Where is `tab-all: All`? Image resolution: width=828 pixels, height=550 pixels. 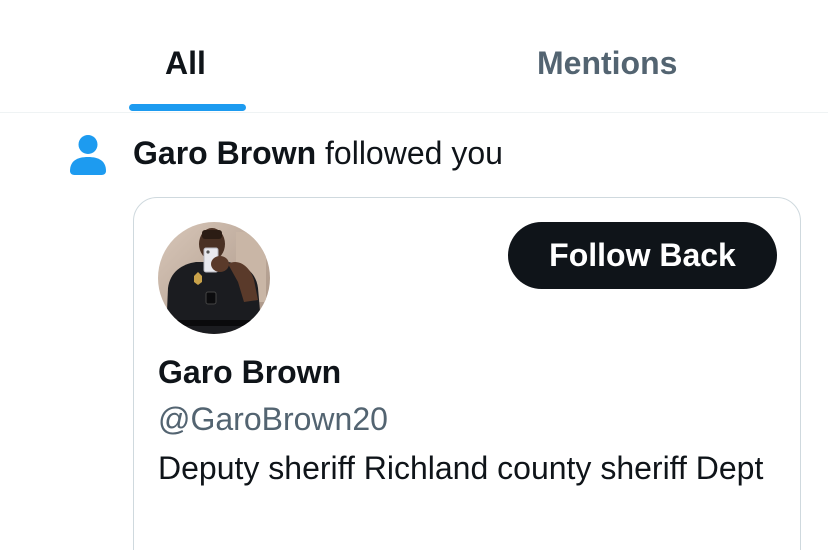
tab-all: All is located at coordinates (187, 56).